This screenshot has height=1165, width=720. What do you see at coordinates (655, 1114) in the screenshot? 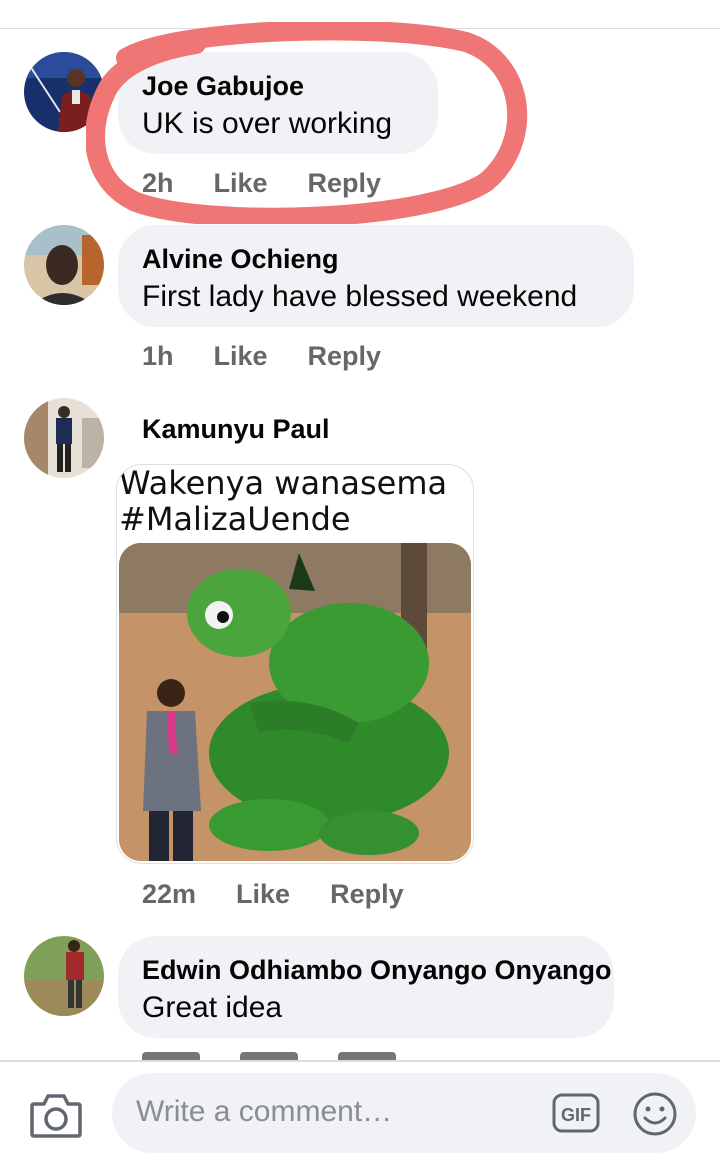
I see `emoji-icon` at bounding box center [655, 1114].